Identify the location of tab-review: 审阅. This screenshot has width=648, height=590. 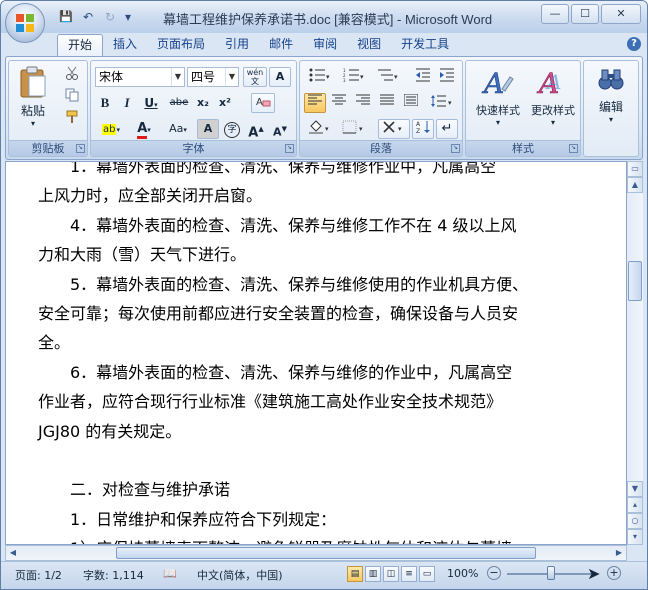
(325, 45).